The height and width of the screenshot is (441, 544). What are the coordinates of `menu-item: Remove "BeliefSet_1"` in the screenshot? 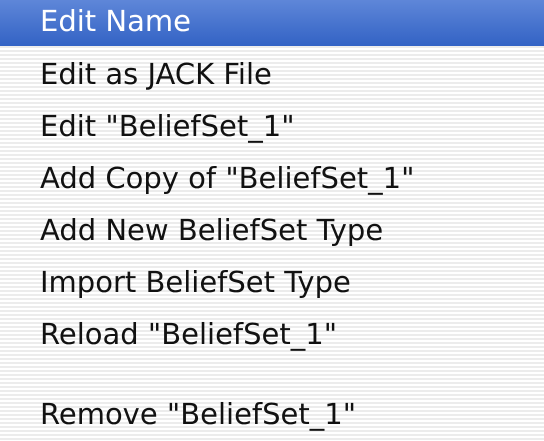 It's located at (272, 415).